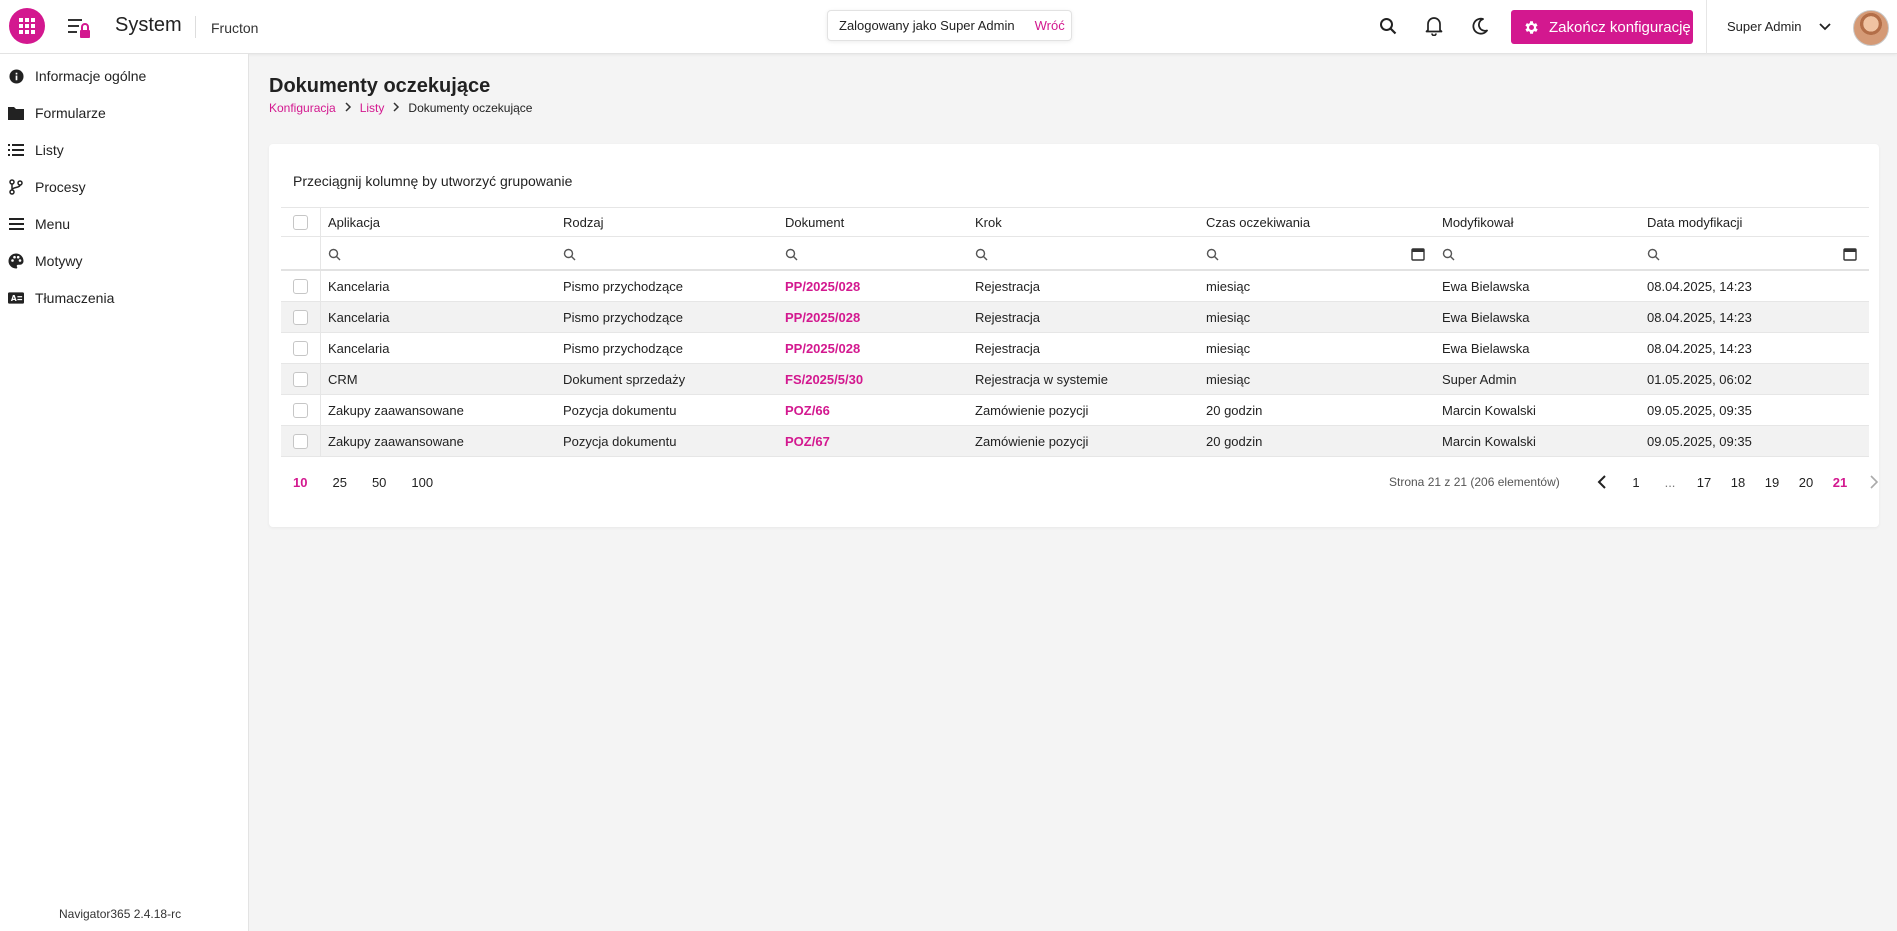  I want to click on prev-page-button, so click(1602, 482).